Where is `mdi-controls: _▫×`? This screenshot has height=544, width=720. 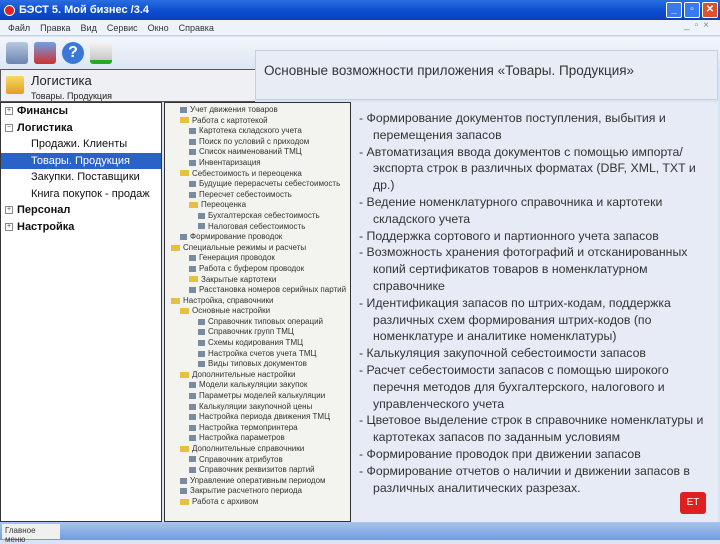 mdi-controls: _▫× is located at coordinates (699, 25).